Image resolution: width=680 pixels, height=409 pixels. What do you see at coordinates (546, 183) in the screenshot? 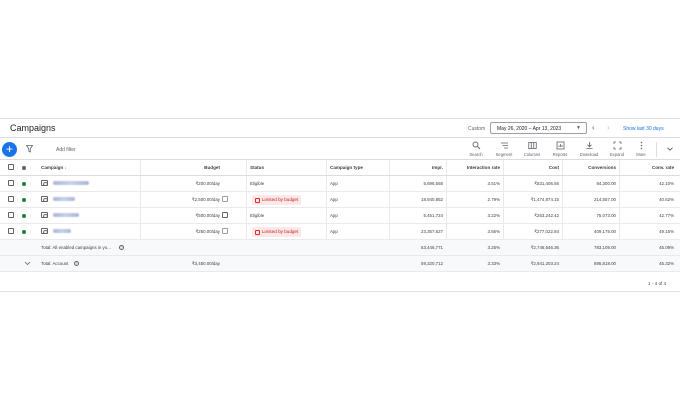
I see `cost-cell: ₹831,406.56` at bounding box center [546, 183].